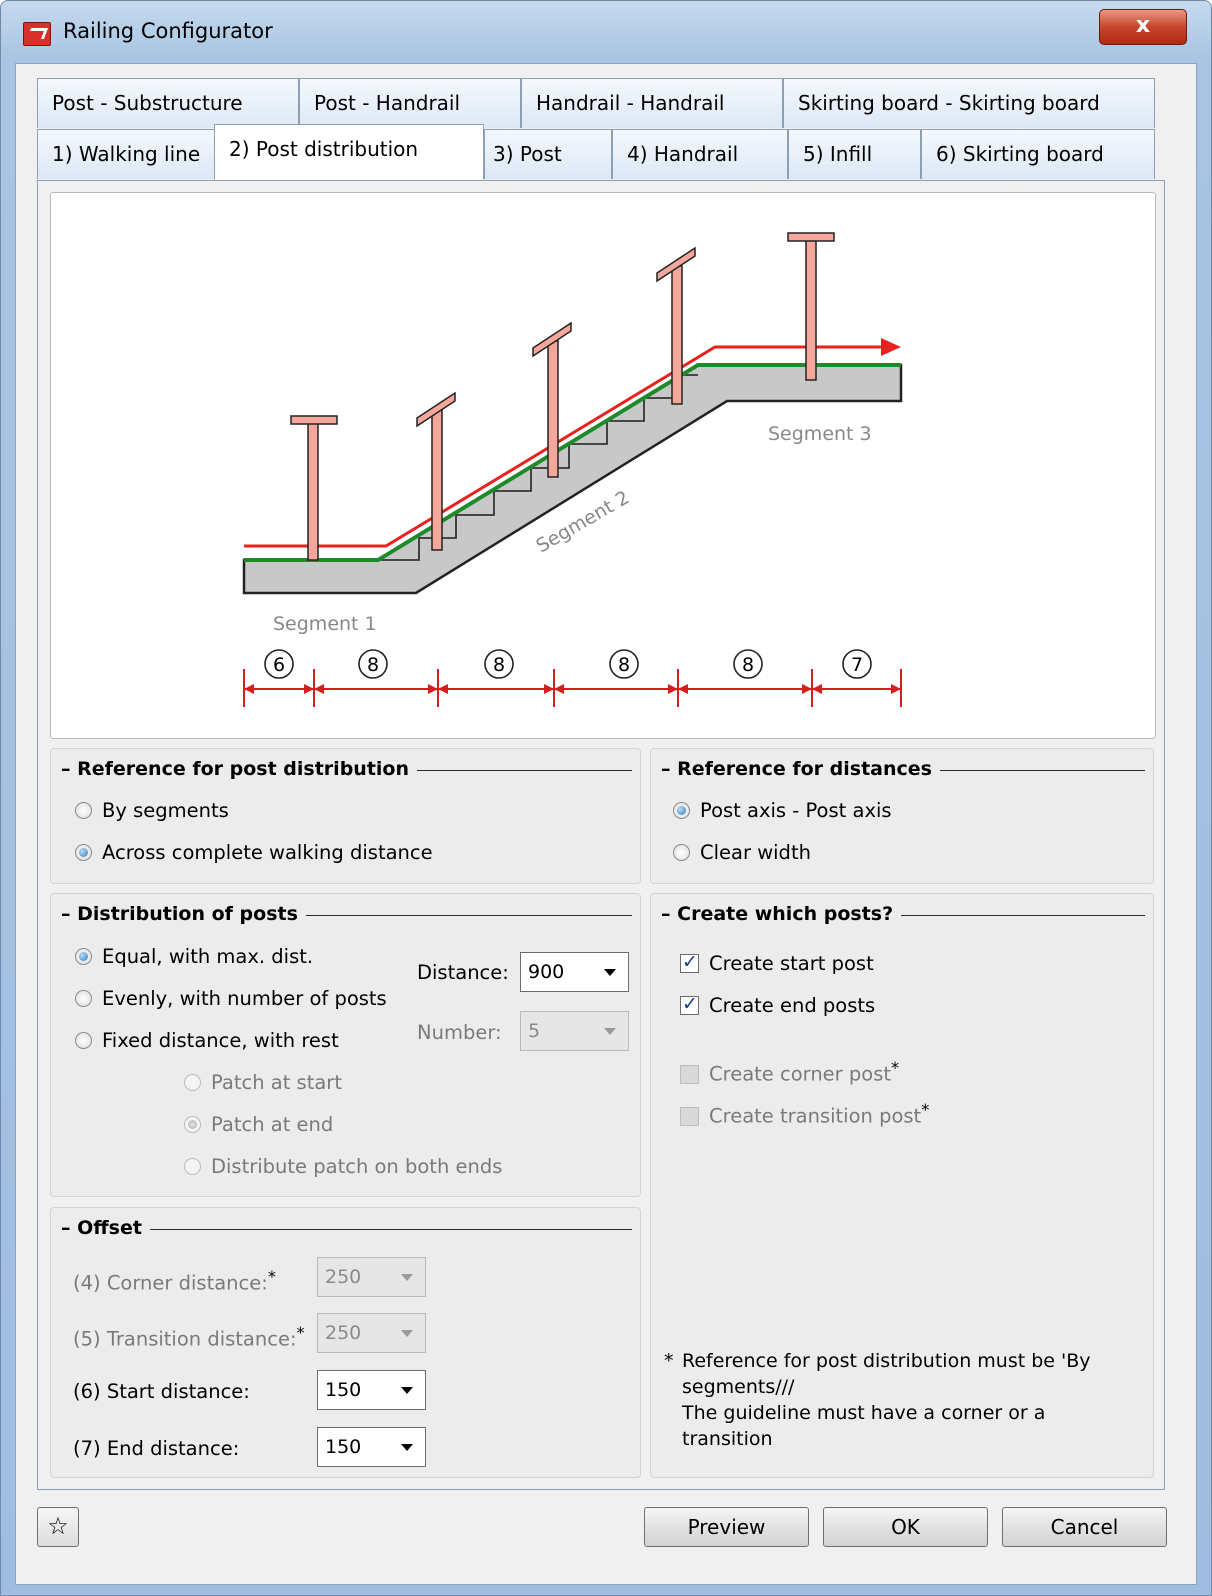 This screenshot has width=1212, height=1596. Describe the element at coordinates (168, 31) in the screenshot. I see `window-title: Railing Configurator` at that location.